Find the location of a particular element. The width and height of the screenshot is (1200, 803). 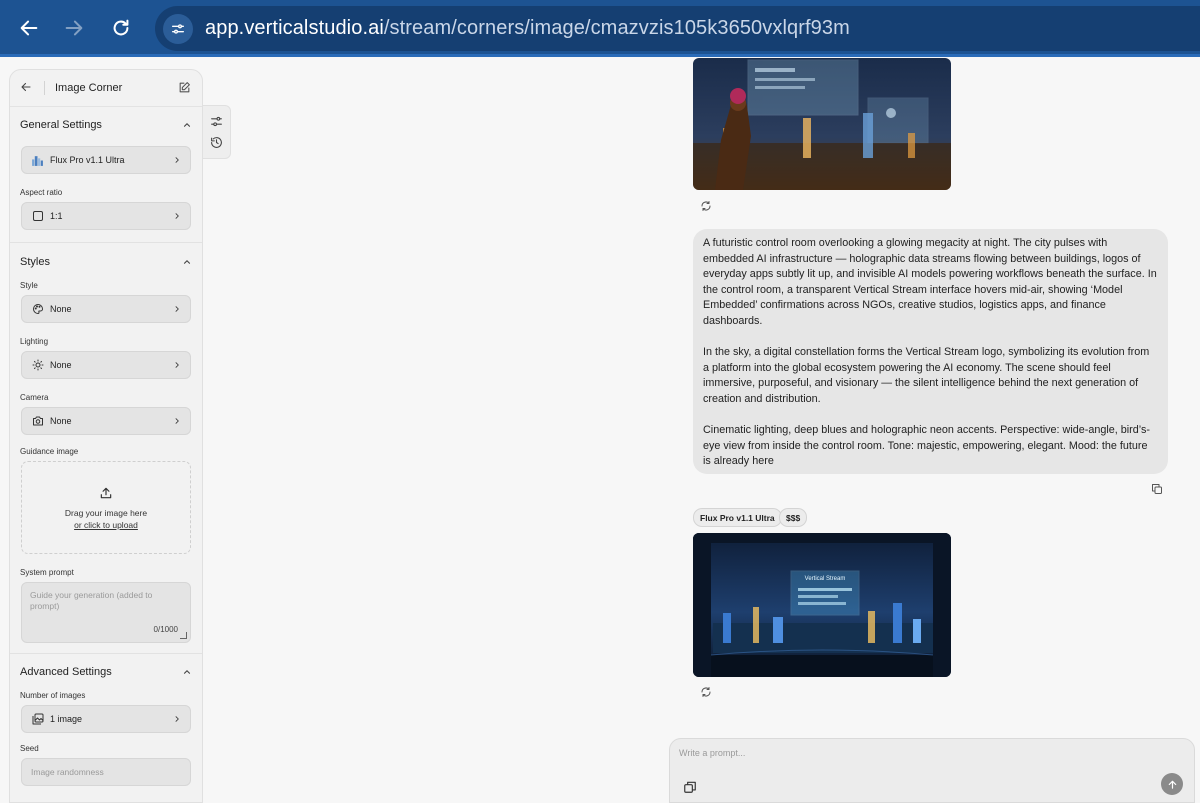

images-icon is located at coordinates (37, 719).